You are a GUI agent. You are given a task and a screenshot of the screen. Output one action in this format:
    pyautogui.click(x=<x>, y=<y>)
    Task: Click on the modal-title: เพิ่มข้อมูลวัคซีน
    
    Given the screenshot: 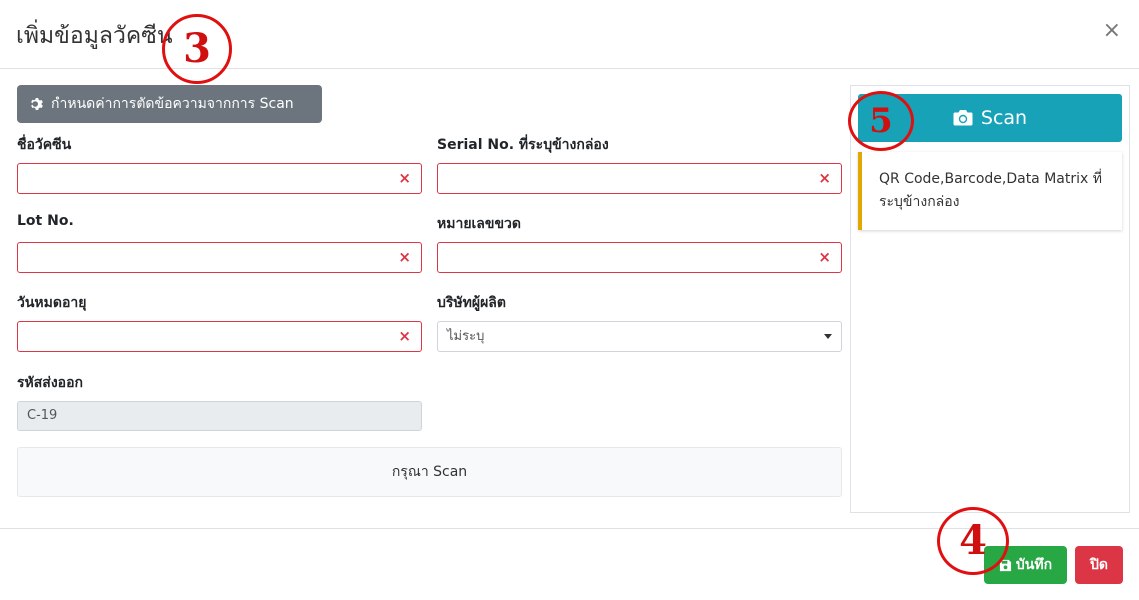 What is the action you would take?
    pyautogui.click(x=94, y=36)
    